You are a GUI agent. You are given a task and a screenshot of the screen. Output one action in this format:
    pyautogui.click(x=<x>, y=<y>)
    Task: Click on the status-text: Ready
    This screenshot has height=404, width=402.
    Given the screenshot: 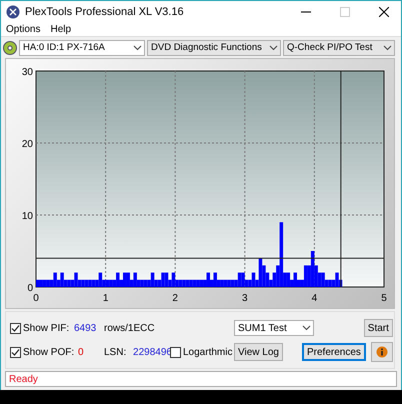 What is the action you would take?
    pyautogui.click(x=23, y=379)
    